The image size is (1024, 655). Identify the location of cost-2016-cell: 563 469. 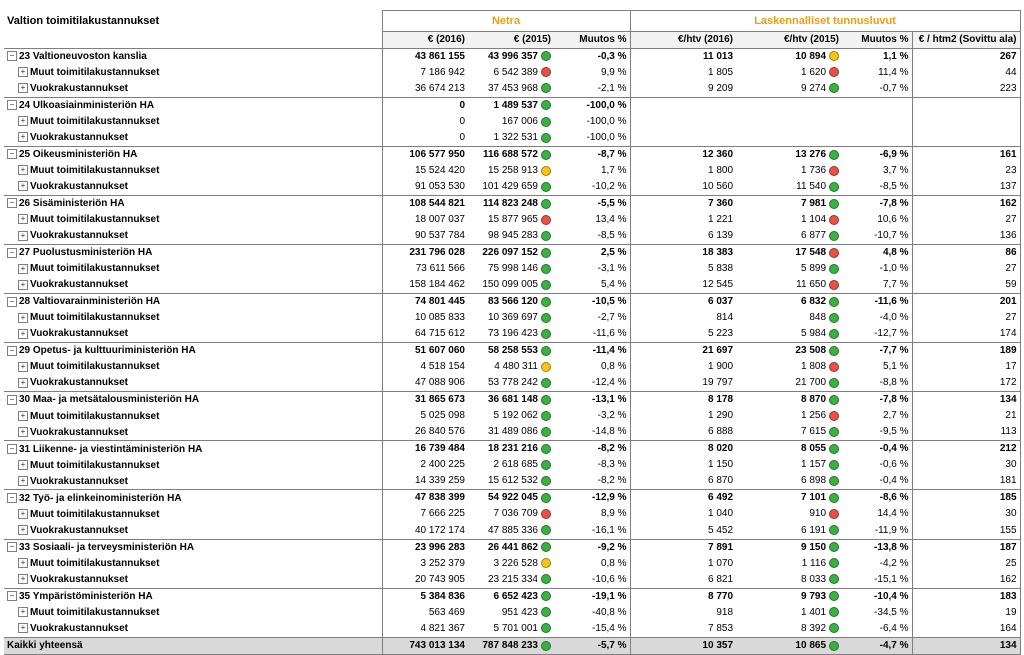
(424, 612).